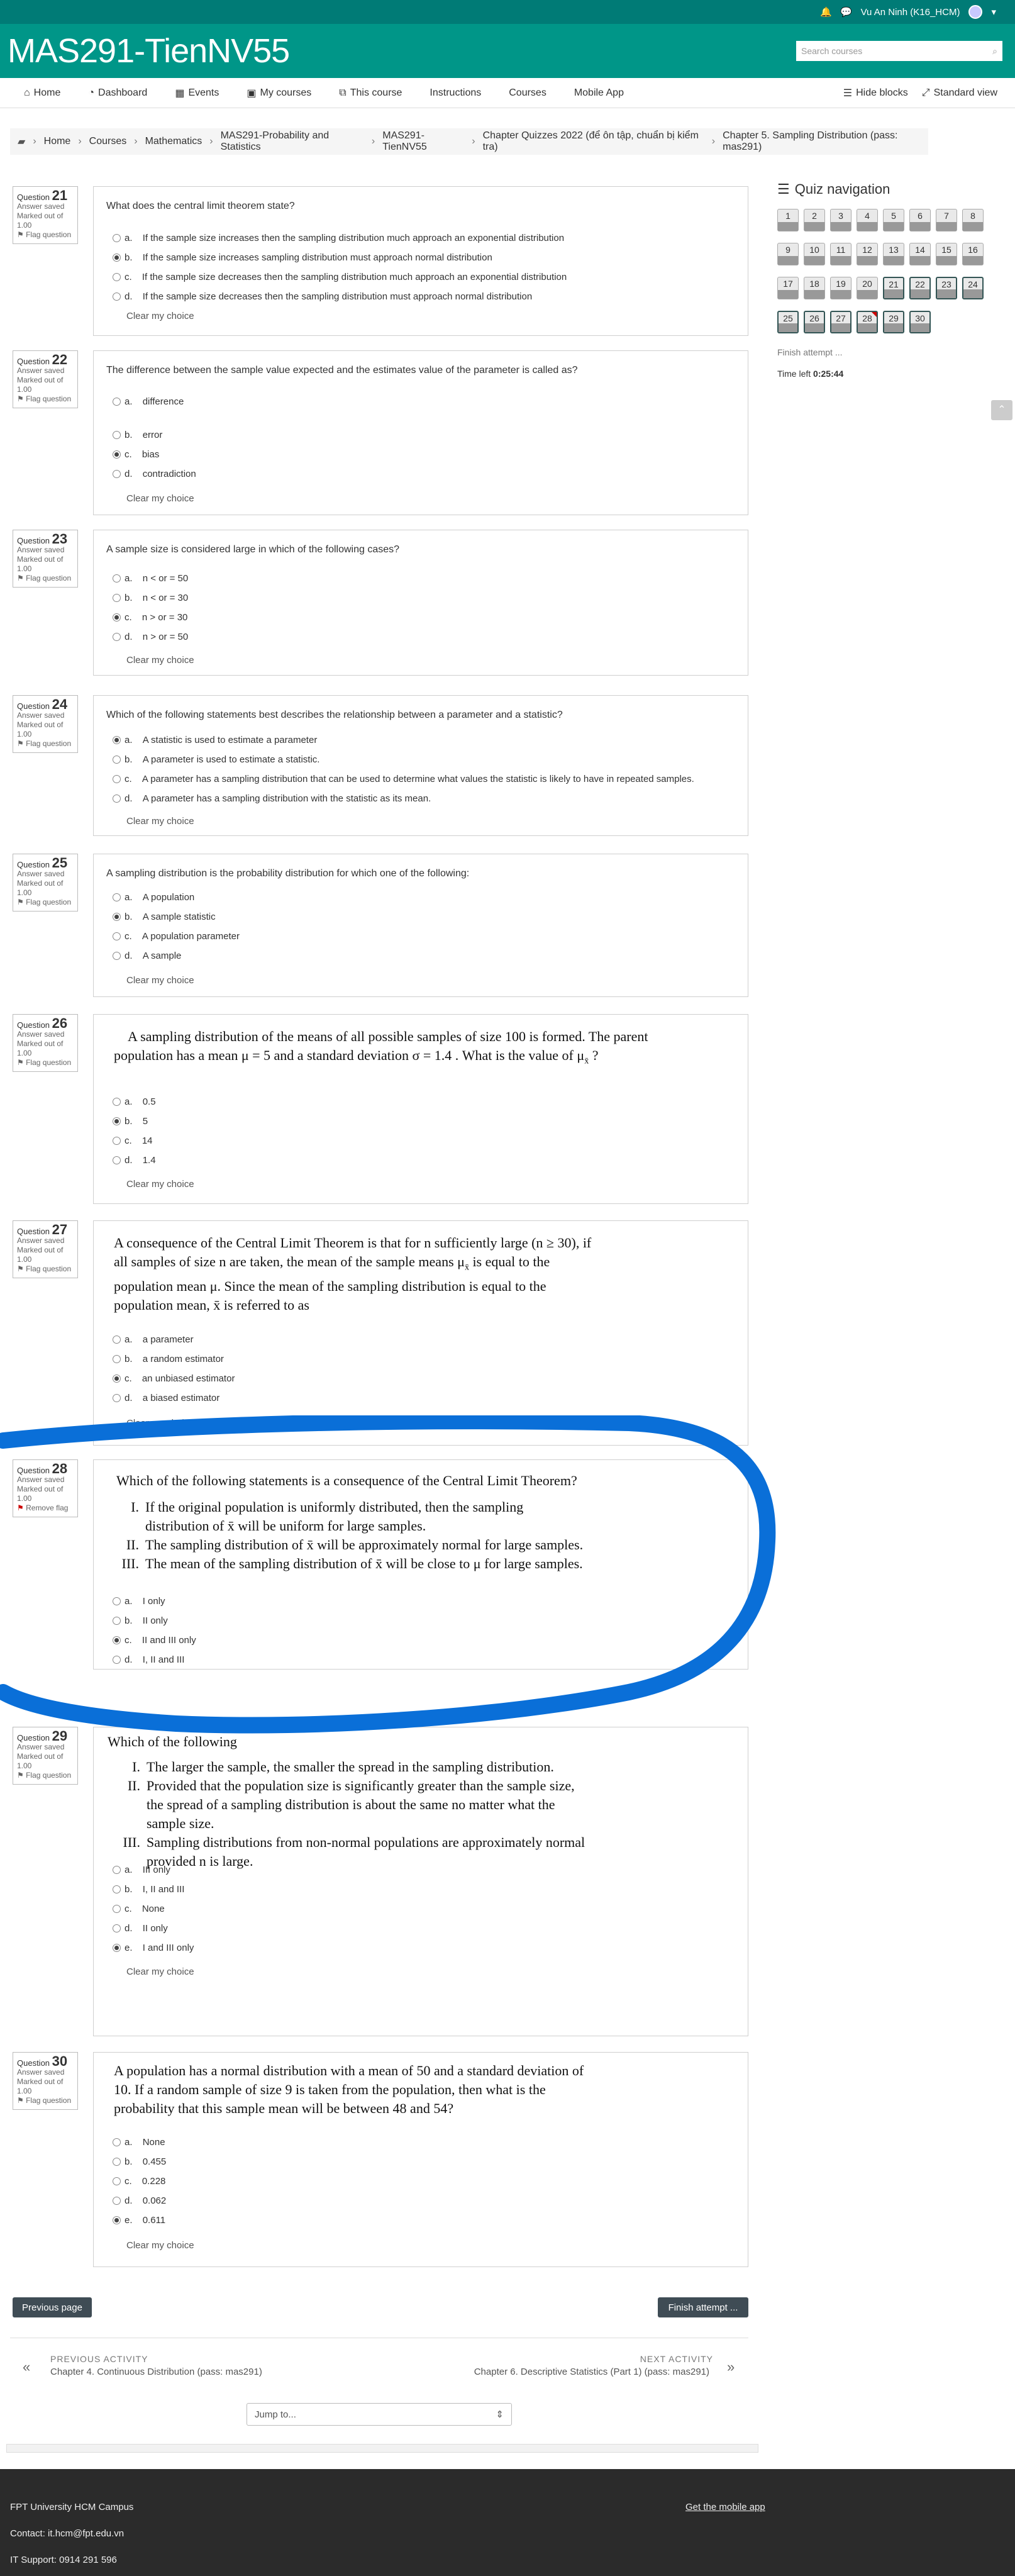 The width and height of the screenshot is (1015, 2576). What do you see at coordinates (920, 288) in the screenshot?
I see `quiz-nav-cell: 22` at bounding box center [920, 288].